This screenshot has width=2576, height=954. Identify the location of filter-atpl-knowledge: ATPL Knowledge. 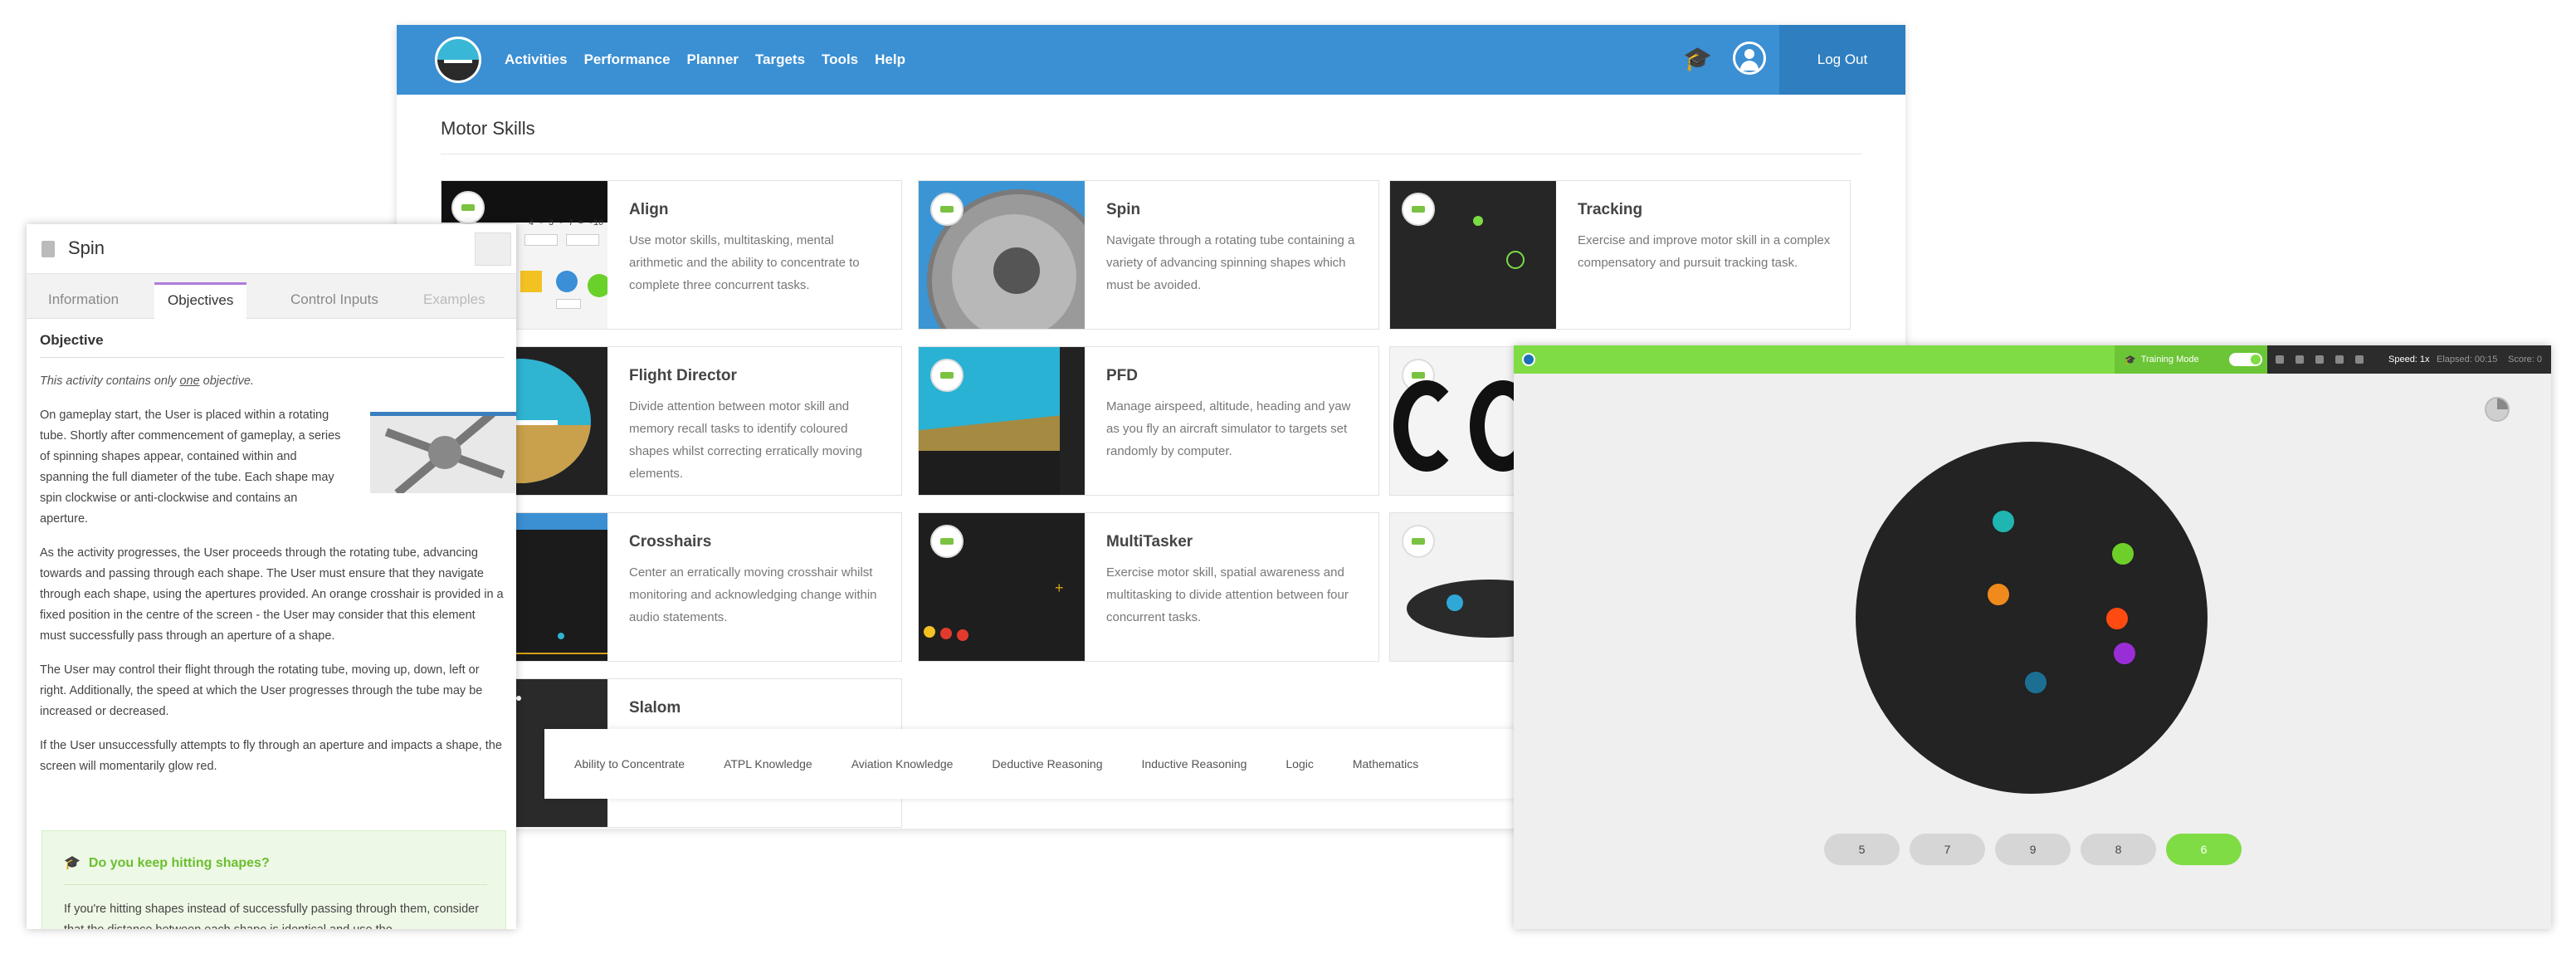
(768, 764).